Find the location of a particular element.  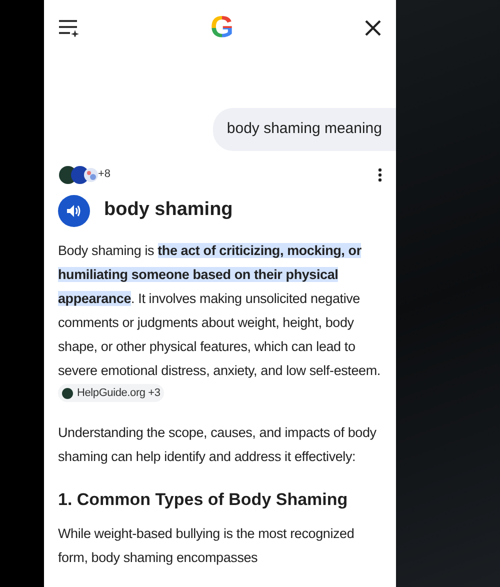

section-heading: 1. Common Types of Body Shaming is located at coordinates (203, 499).